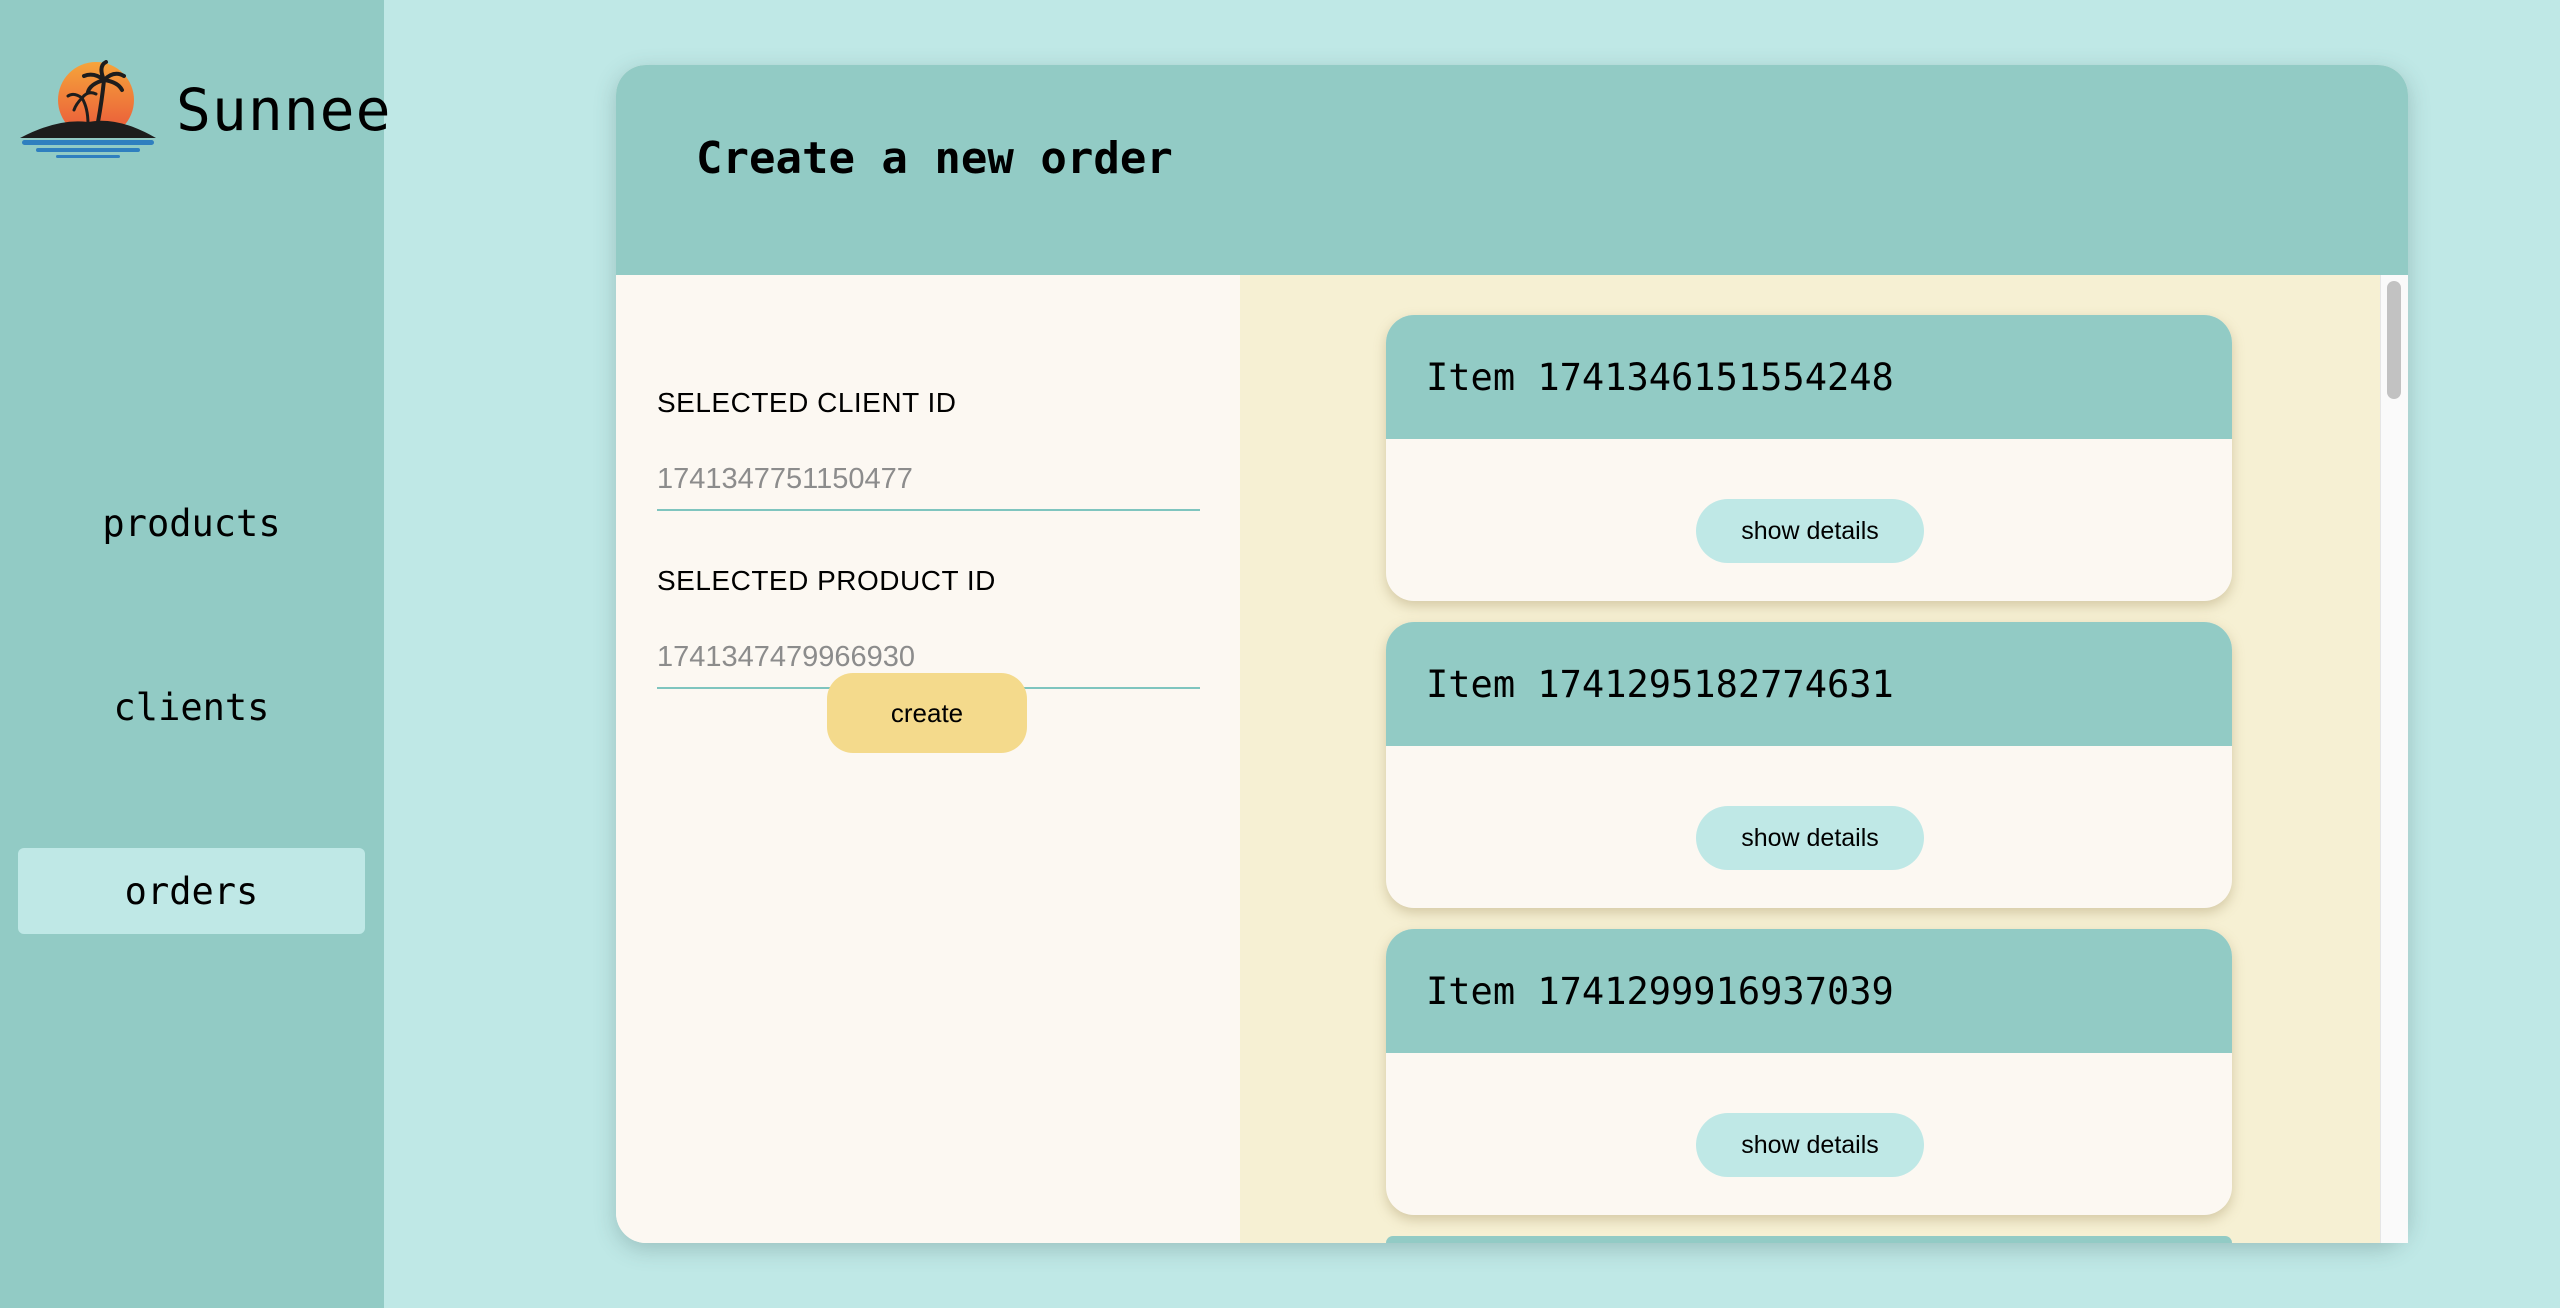 The height and width of the screenshot is (1308, 2560). I want to click on list-item: Item 1741295182774631 show details, so click(1809, 765).